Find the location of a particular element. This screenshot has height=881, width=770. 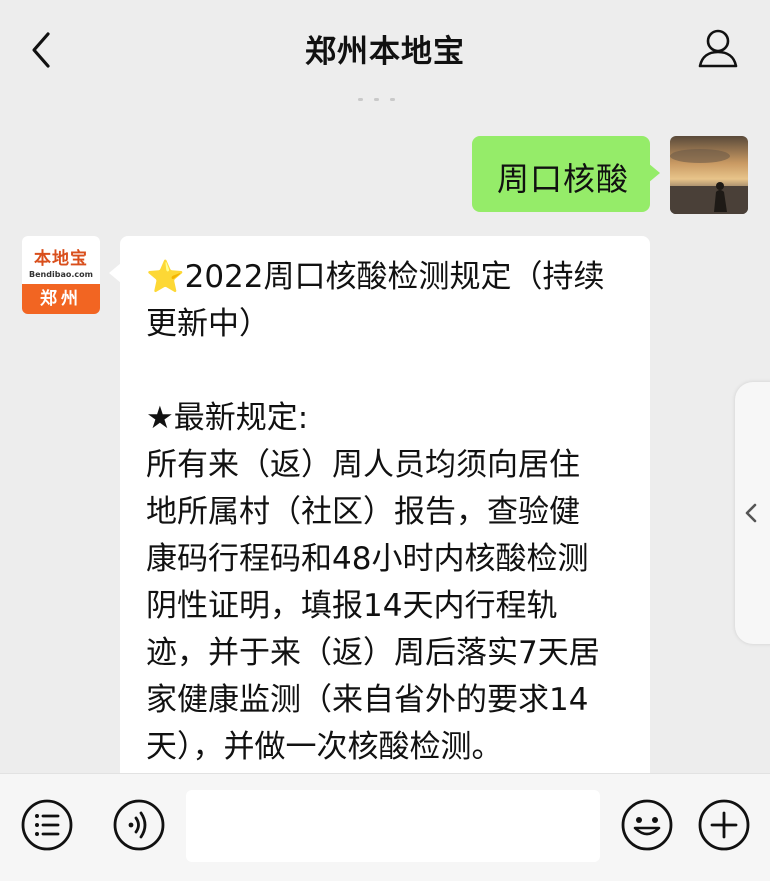

message-title: ⭐2022周口核酸检测规定（持续 is located at coordinates (385, 277).